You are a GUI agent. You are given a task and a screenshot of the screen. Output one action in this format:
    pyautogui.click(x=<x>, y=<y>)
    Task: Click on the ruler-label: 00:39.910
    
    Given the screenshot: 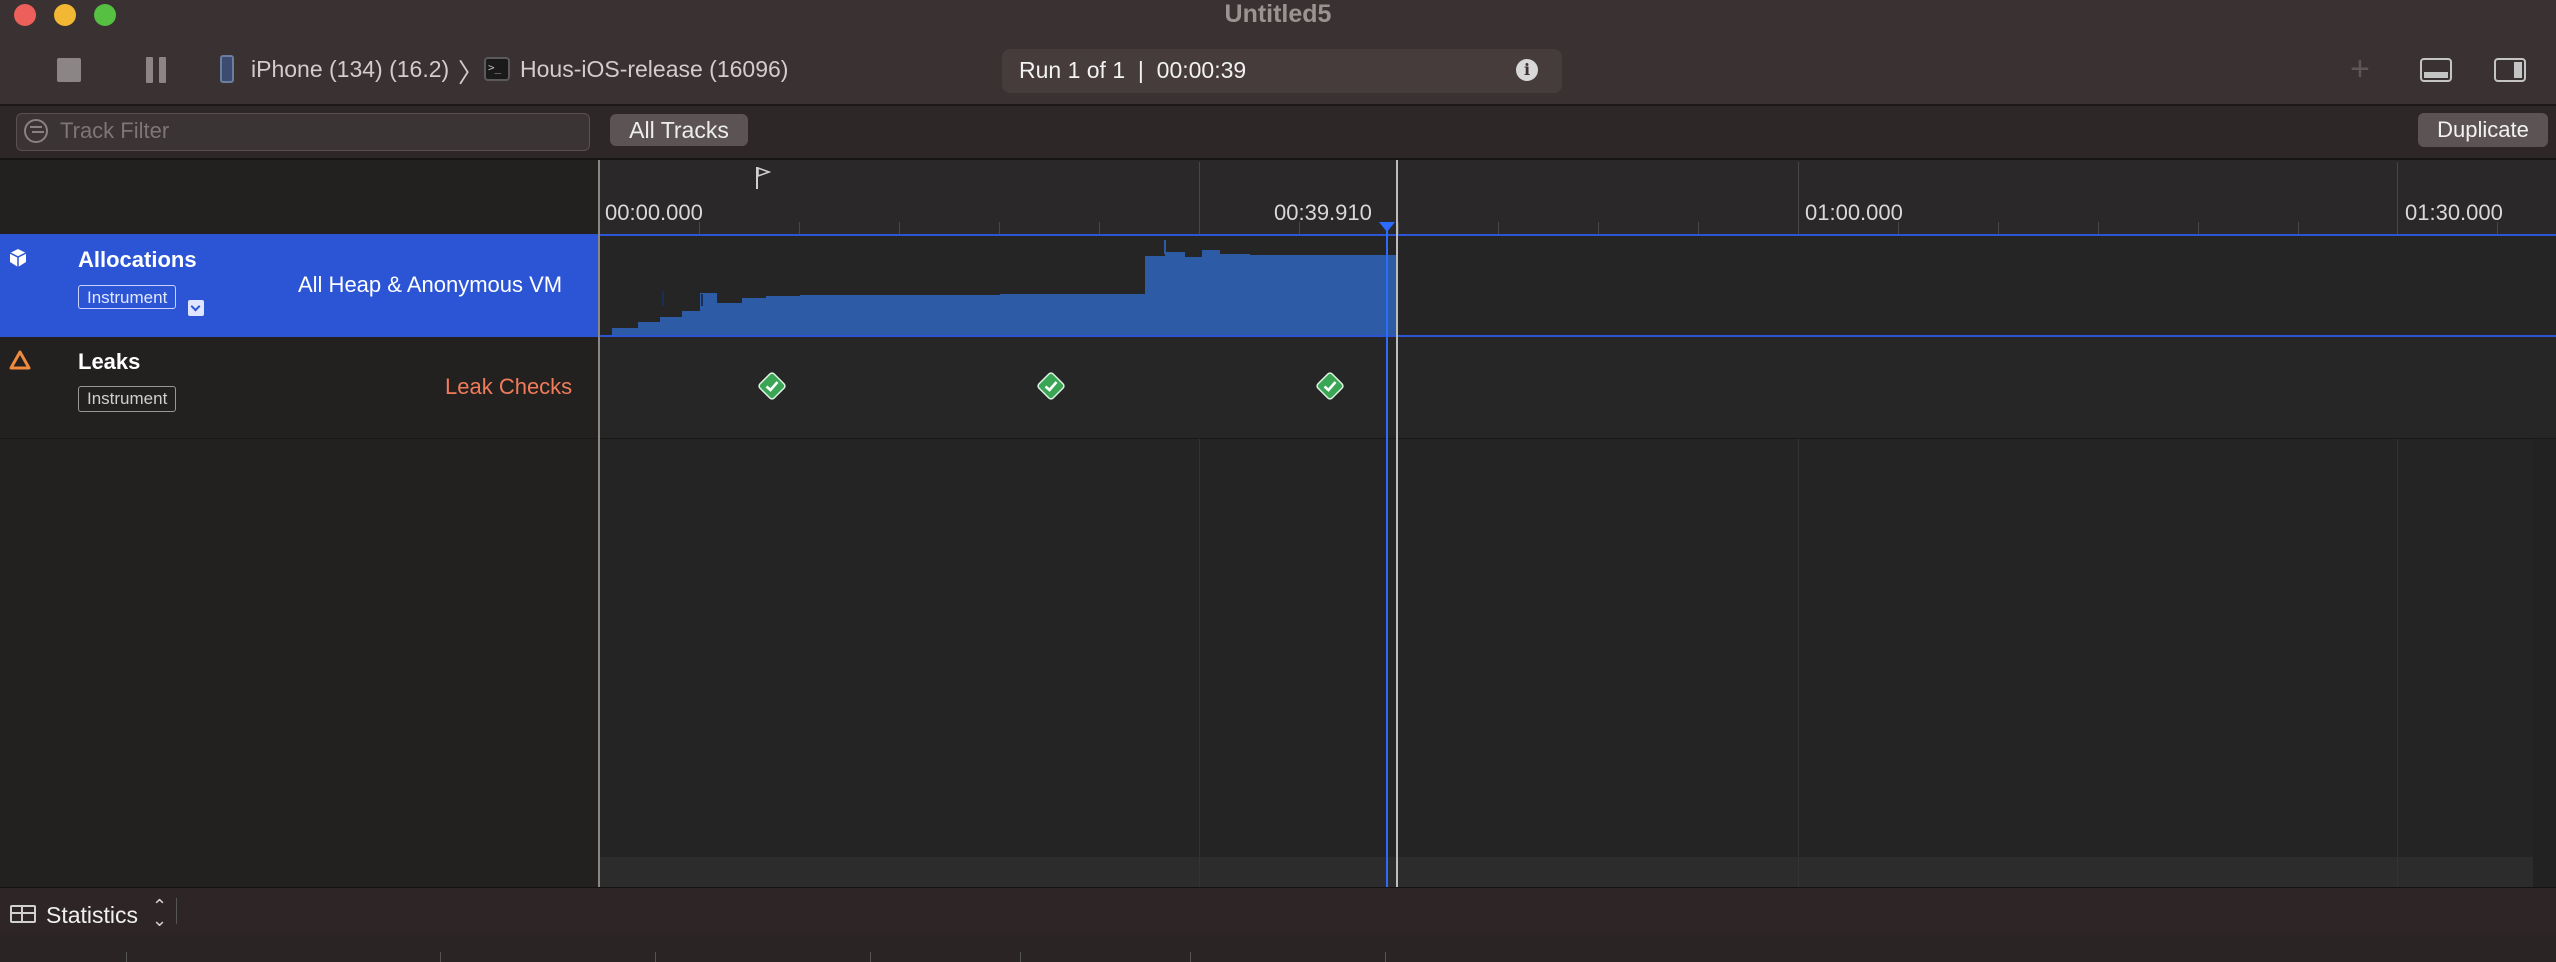 What is the action you would take?
    pyautogui.click(x=1323, y=212)
    